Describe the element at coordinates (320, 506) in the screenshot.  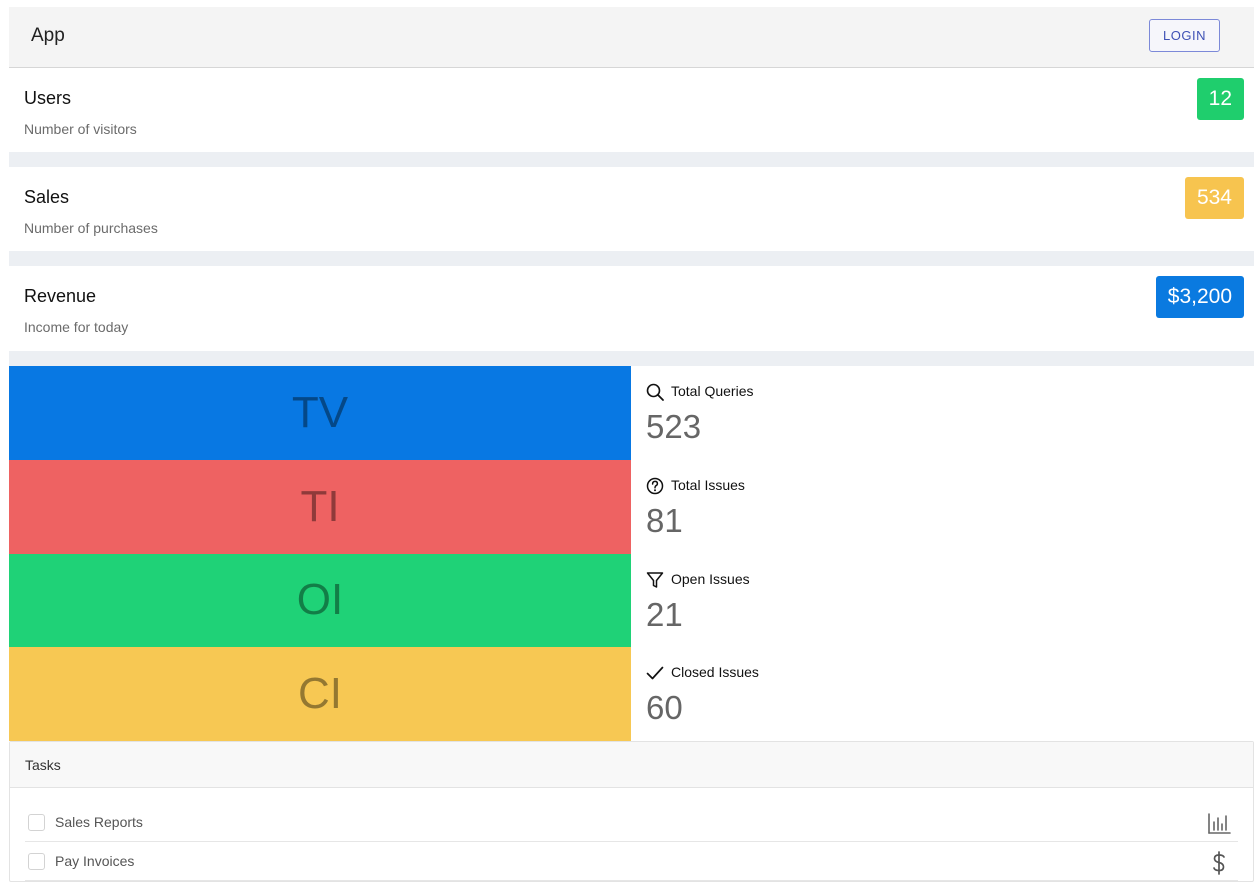
I see `tile-ti: TI` at that location.